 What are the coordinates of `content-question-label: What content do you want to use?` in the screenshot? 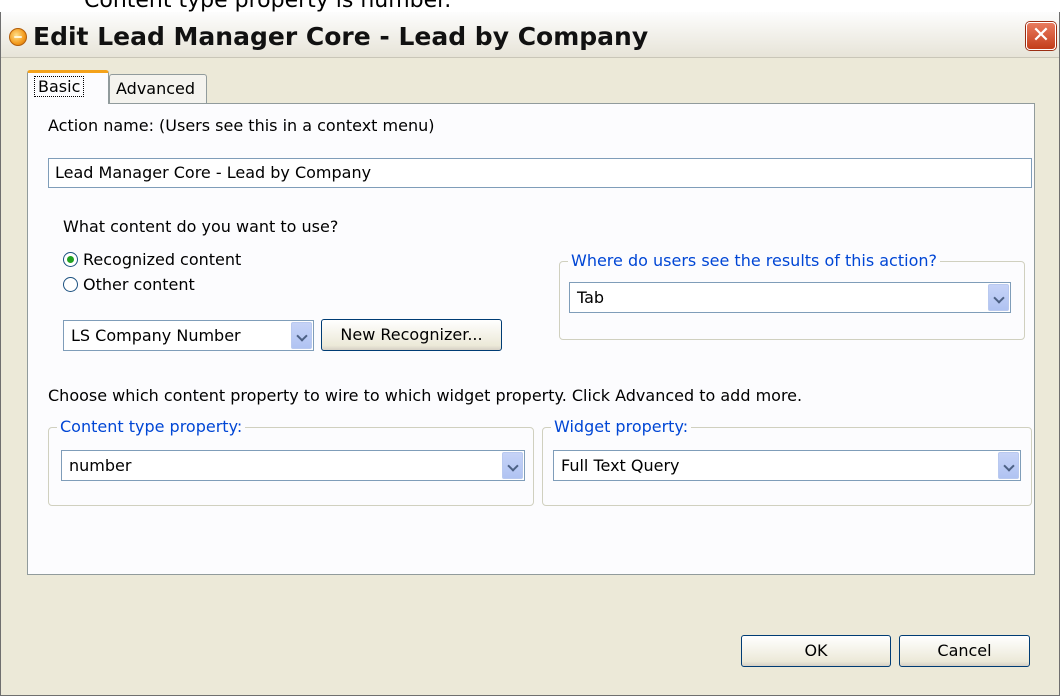 It's located at (201, 226).